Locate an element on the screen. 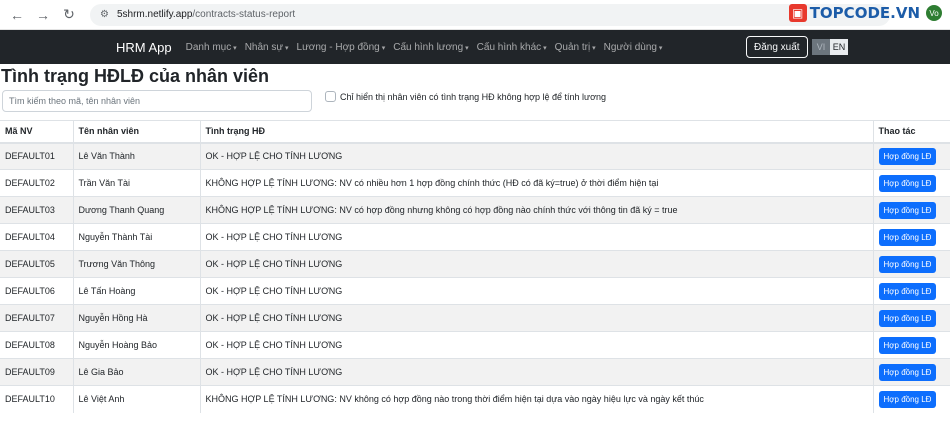 This screenshot has width=950, height=422. nav-luong-hop-dong: Lương - Hợp đồng is located at coordinates (341, 47).